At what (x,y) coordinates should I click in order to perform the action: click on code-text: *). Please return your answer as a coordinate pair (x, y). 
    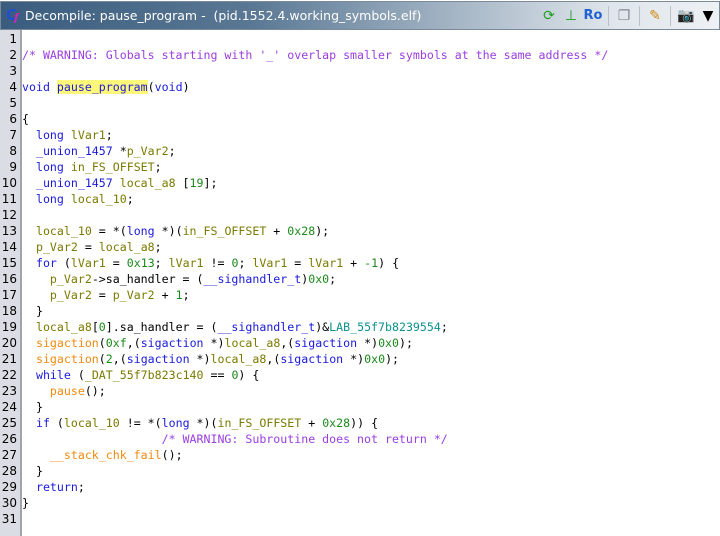
    Looking at the image, I should click on (354, 359).